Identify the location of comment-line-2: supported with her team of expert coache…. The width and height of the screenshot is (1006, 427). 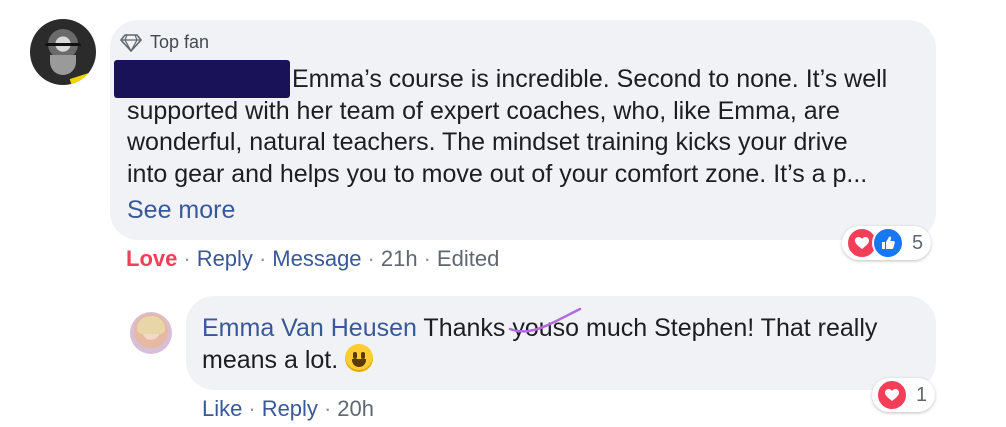
(483, 110).